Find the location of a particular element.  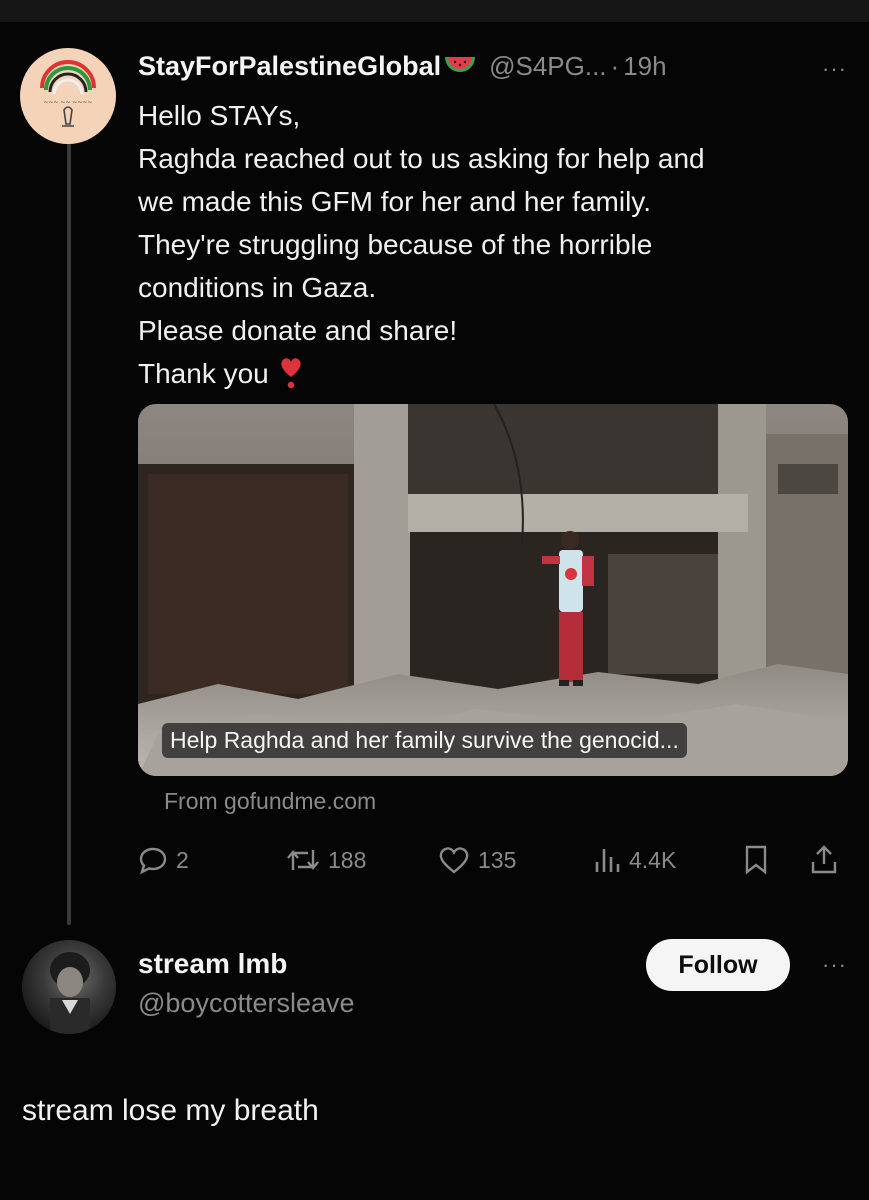

reply-icon is located at coordinates (153, 861).